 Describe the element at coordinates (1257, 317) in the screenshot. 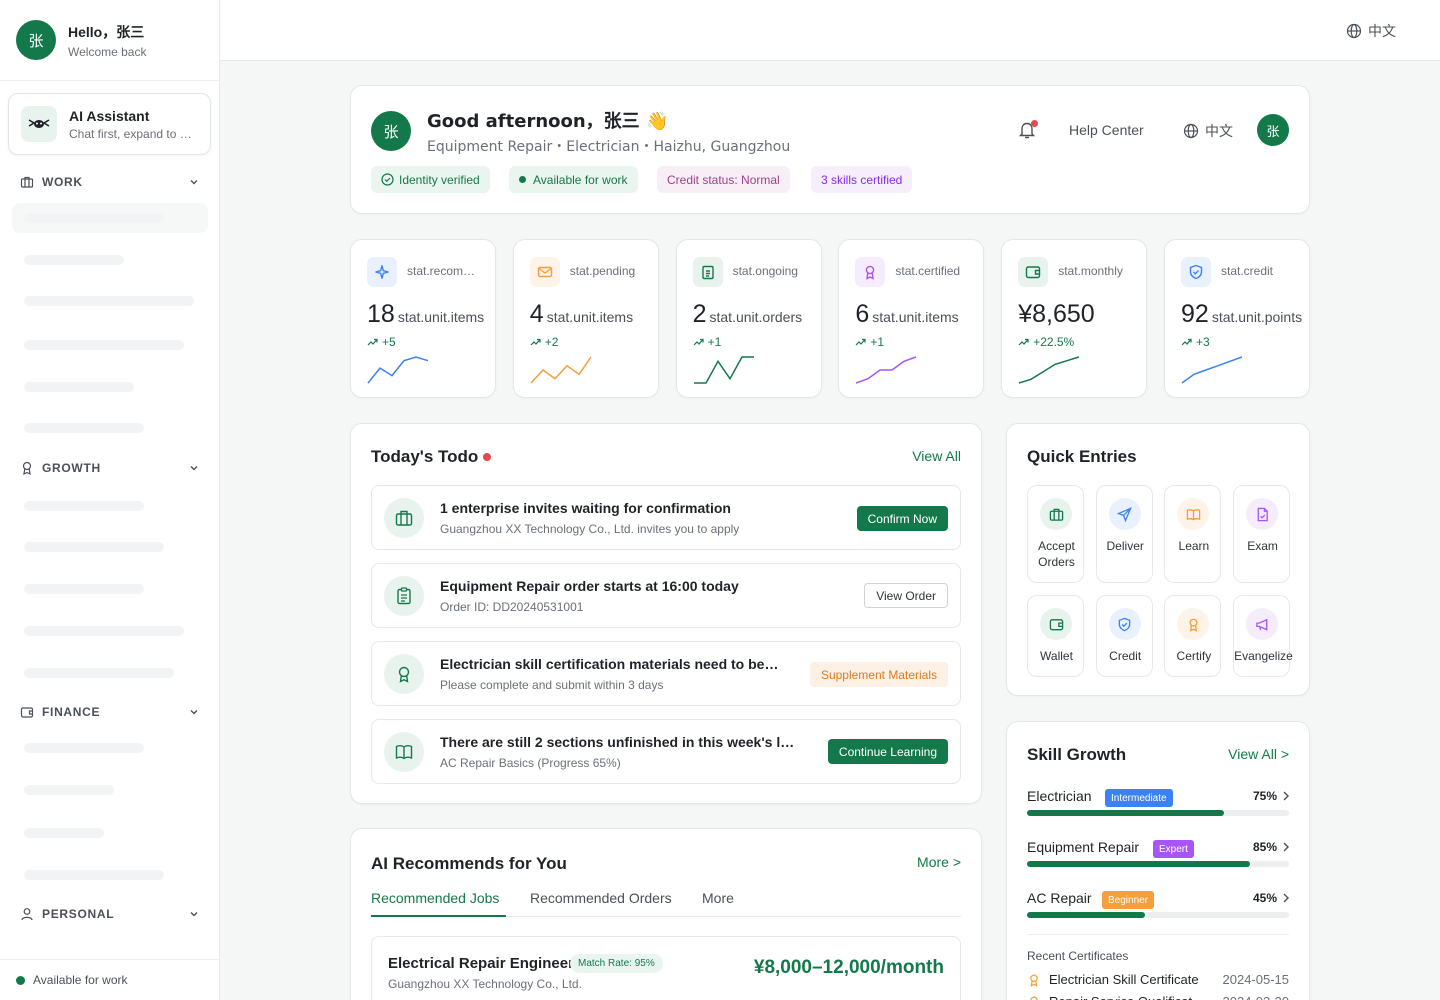

I see `stat-unit: stat.unit.points` at that location.